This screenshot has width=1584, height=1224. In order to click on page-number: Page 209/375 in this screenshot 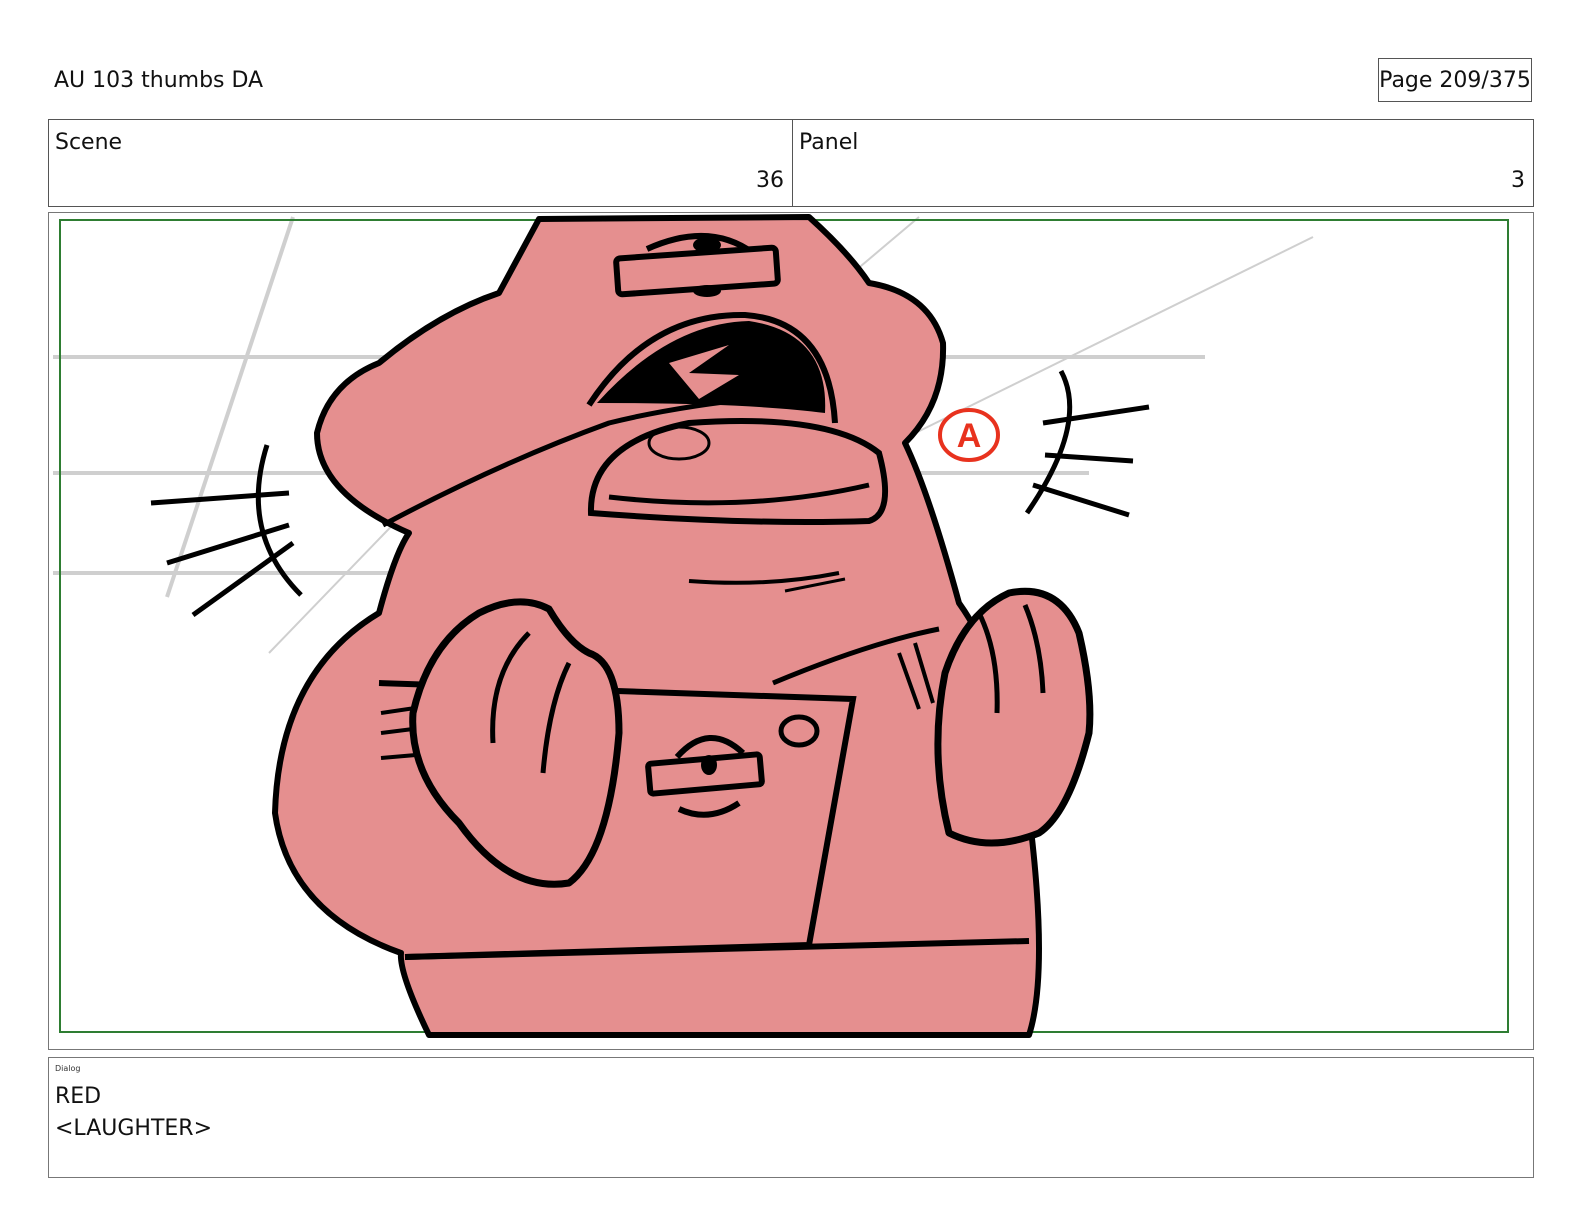, I will do `click(1455, 80)`.